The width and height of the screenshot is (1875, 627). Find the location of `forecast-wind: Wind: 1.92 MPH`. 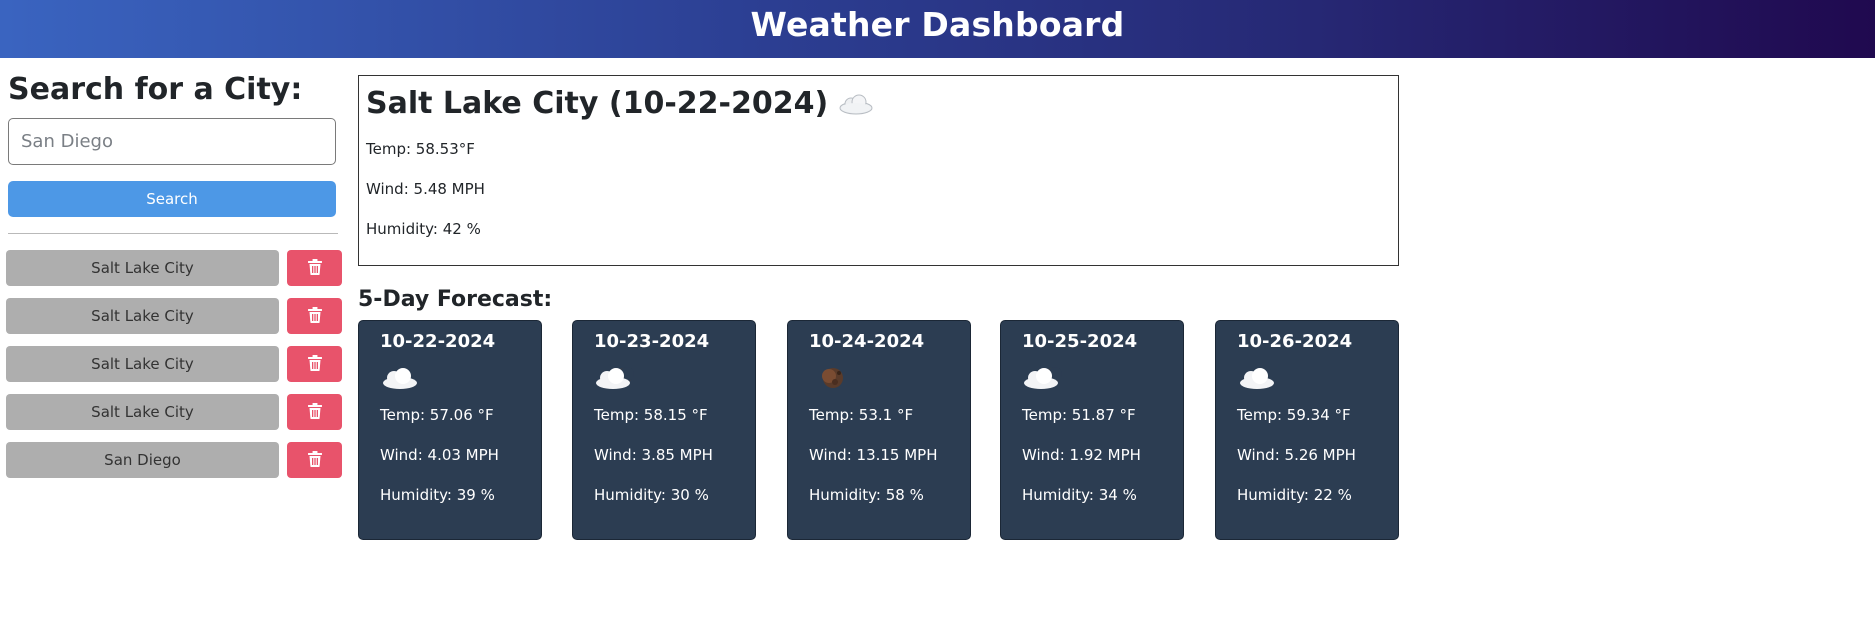

forecast-wind: Wind: 1.92 MPH is located at coordinates (1081, 455).